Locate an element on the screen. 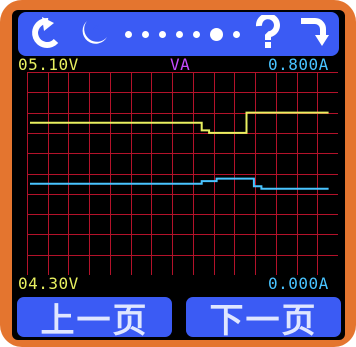  prev-page-button: 上一页 is located at coordinates (94, 318).